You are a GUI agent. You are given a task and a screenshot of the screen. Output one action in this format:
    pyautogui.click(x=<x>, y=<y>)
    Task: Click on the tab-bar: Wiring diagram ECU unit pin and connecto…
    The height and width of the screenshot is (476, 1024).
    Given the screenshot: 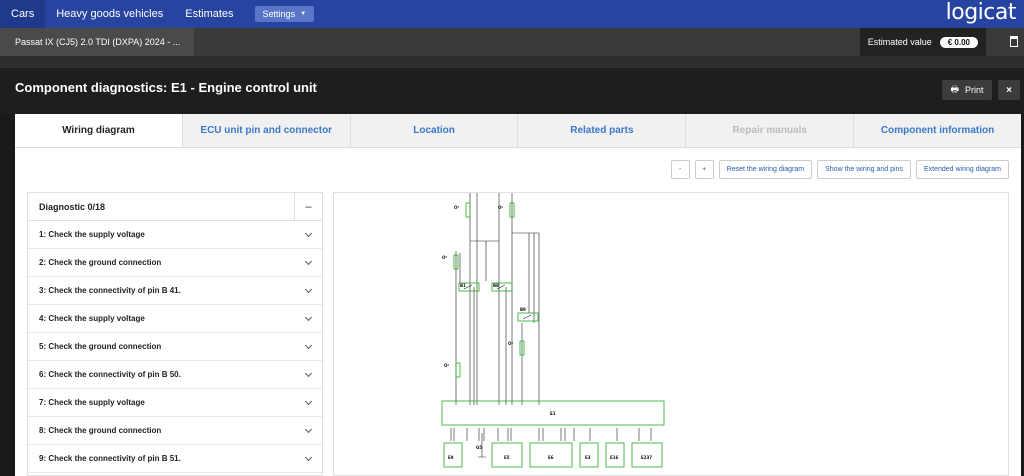 What is the action you would take?
    pyautogui.click(x=518, y=131)
    